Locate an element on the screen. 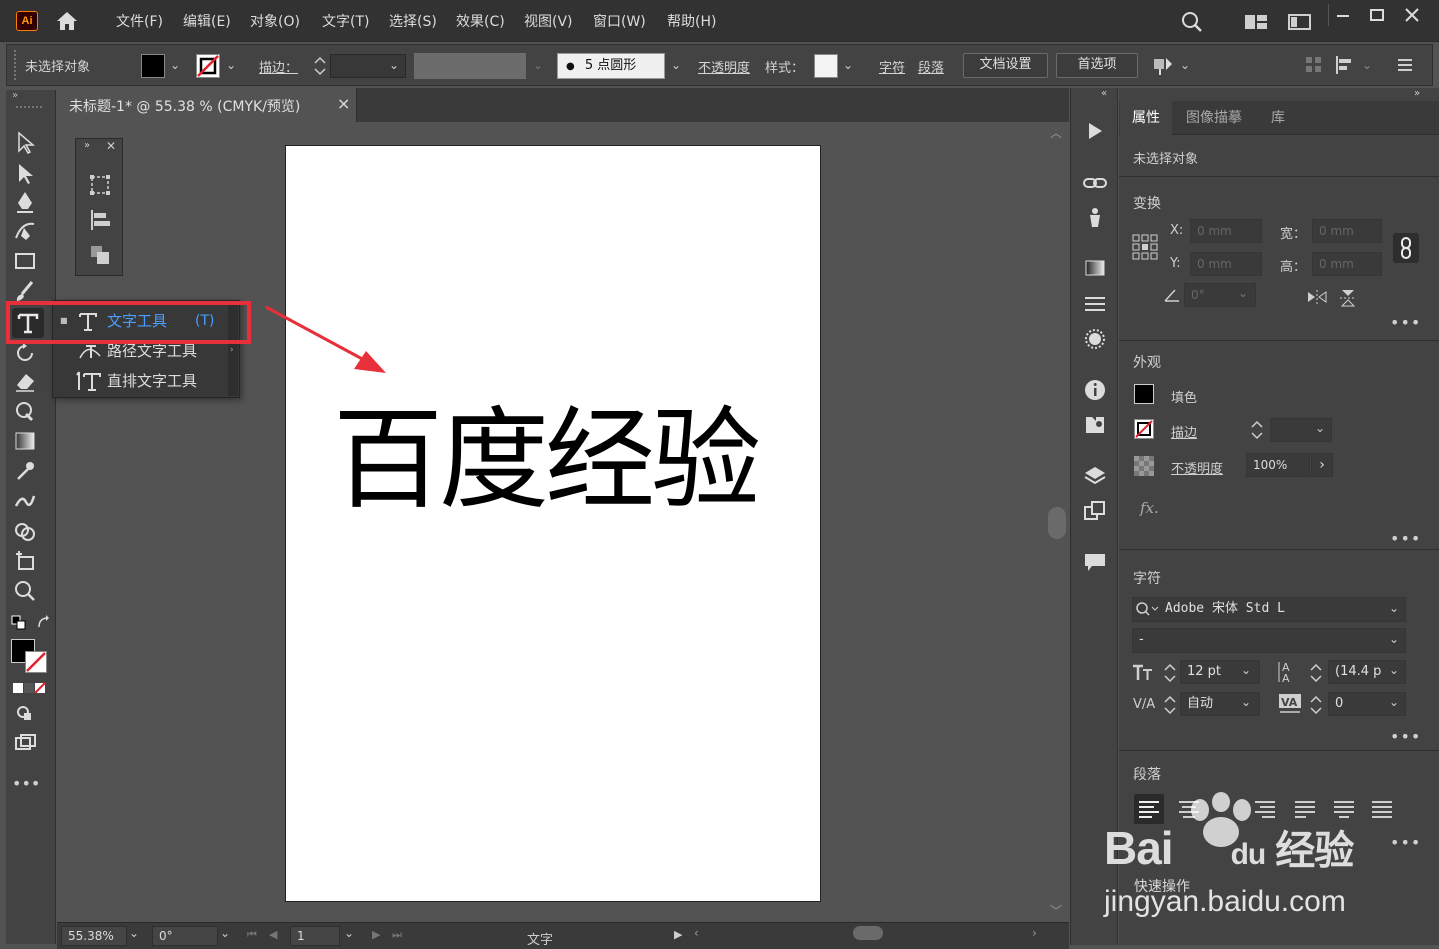 Image resolution: width=1439 pixels, height=949 pixels. direct-selection-tool-icon is located at coordinates (25, 173).